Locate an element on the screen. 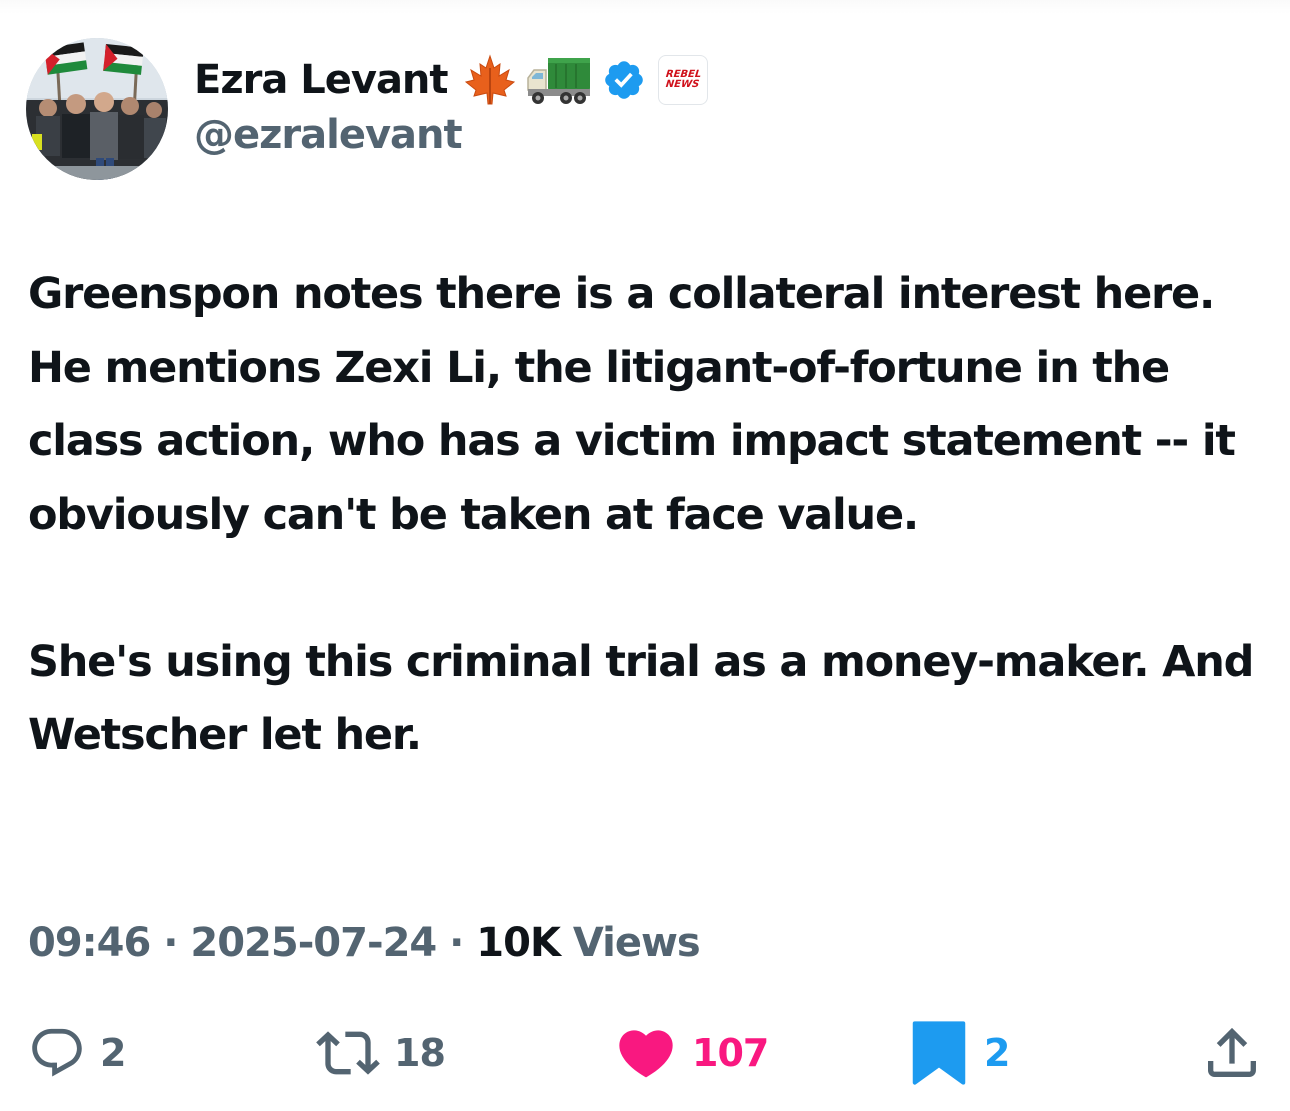 Image resolution: width=1290 pixels, height=1111 pixels. tweet-actions: 2 18 107 2 is located at coordinates (645, 1053).